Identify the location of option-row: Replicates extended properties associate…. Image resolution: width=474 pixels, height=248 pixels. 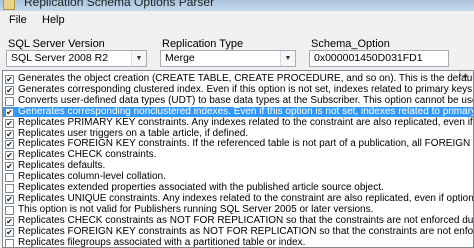
(238, 187).